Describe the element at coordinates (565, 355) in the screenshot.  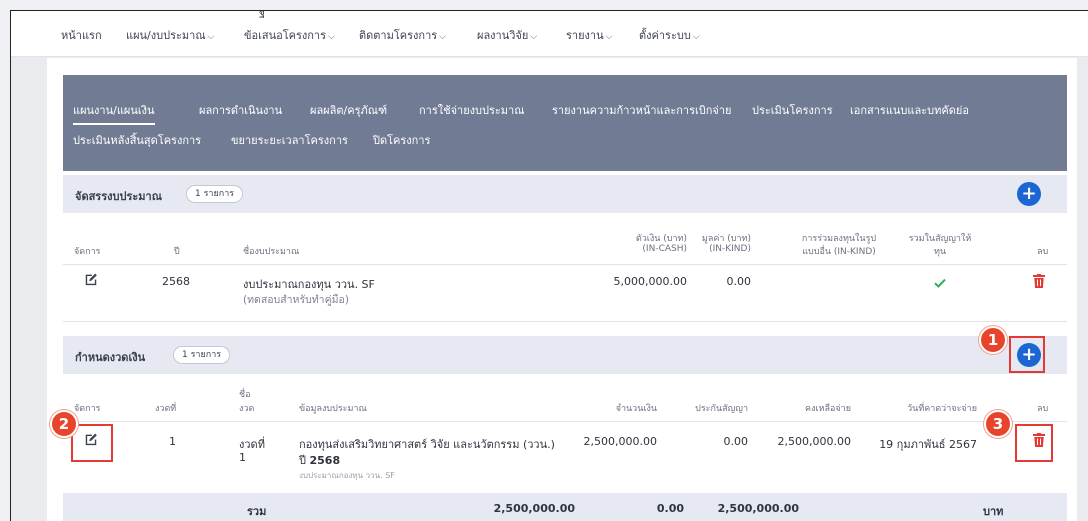
I see `installment-section-header: กำหนดงวดเงิน 1 รายการ +` at that location.